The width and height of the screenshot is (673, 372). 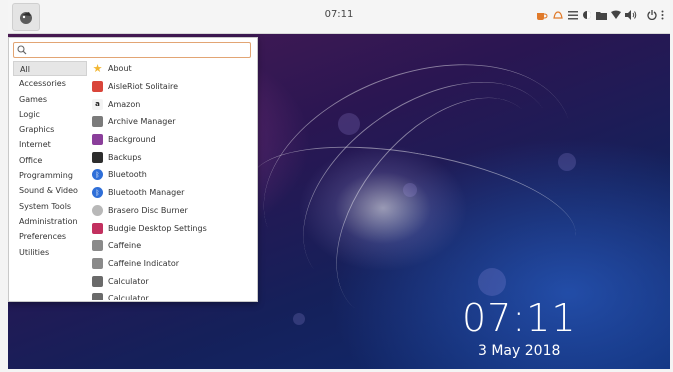 What do you see at coordinates (173, 246) in the screenshot?
I see `app-item: Caffeine` at bounding box center [173, 246].